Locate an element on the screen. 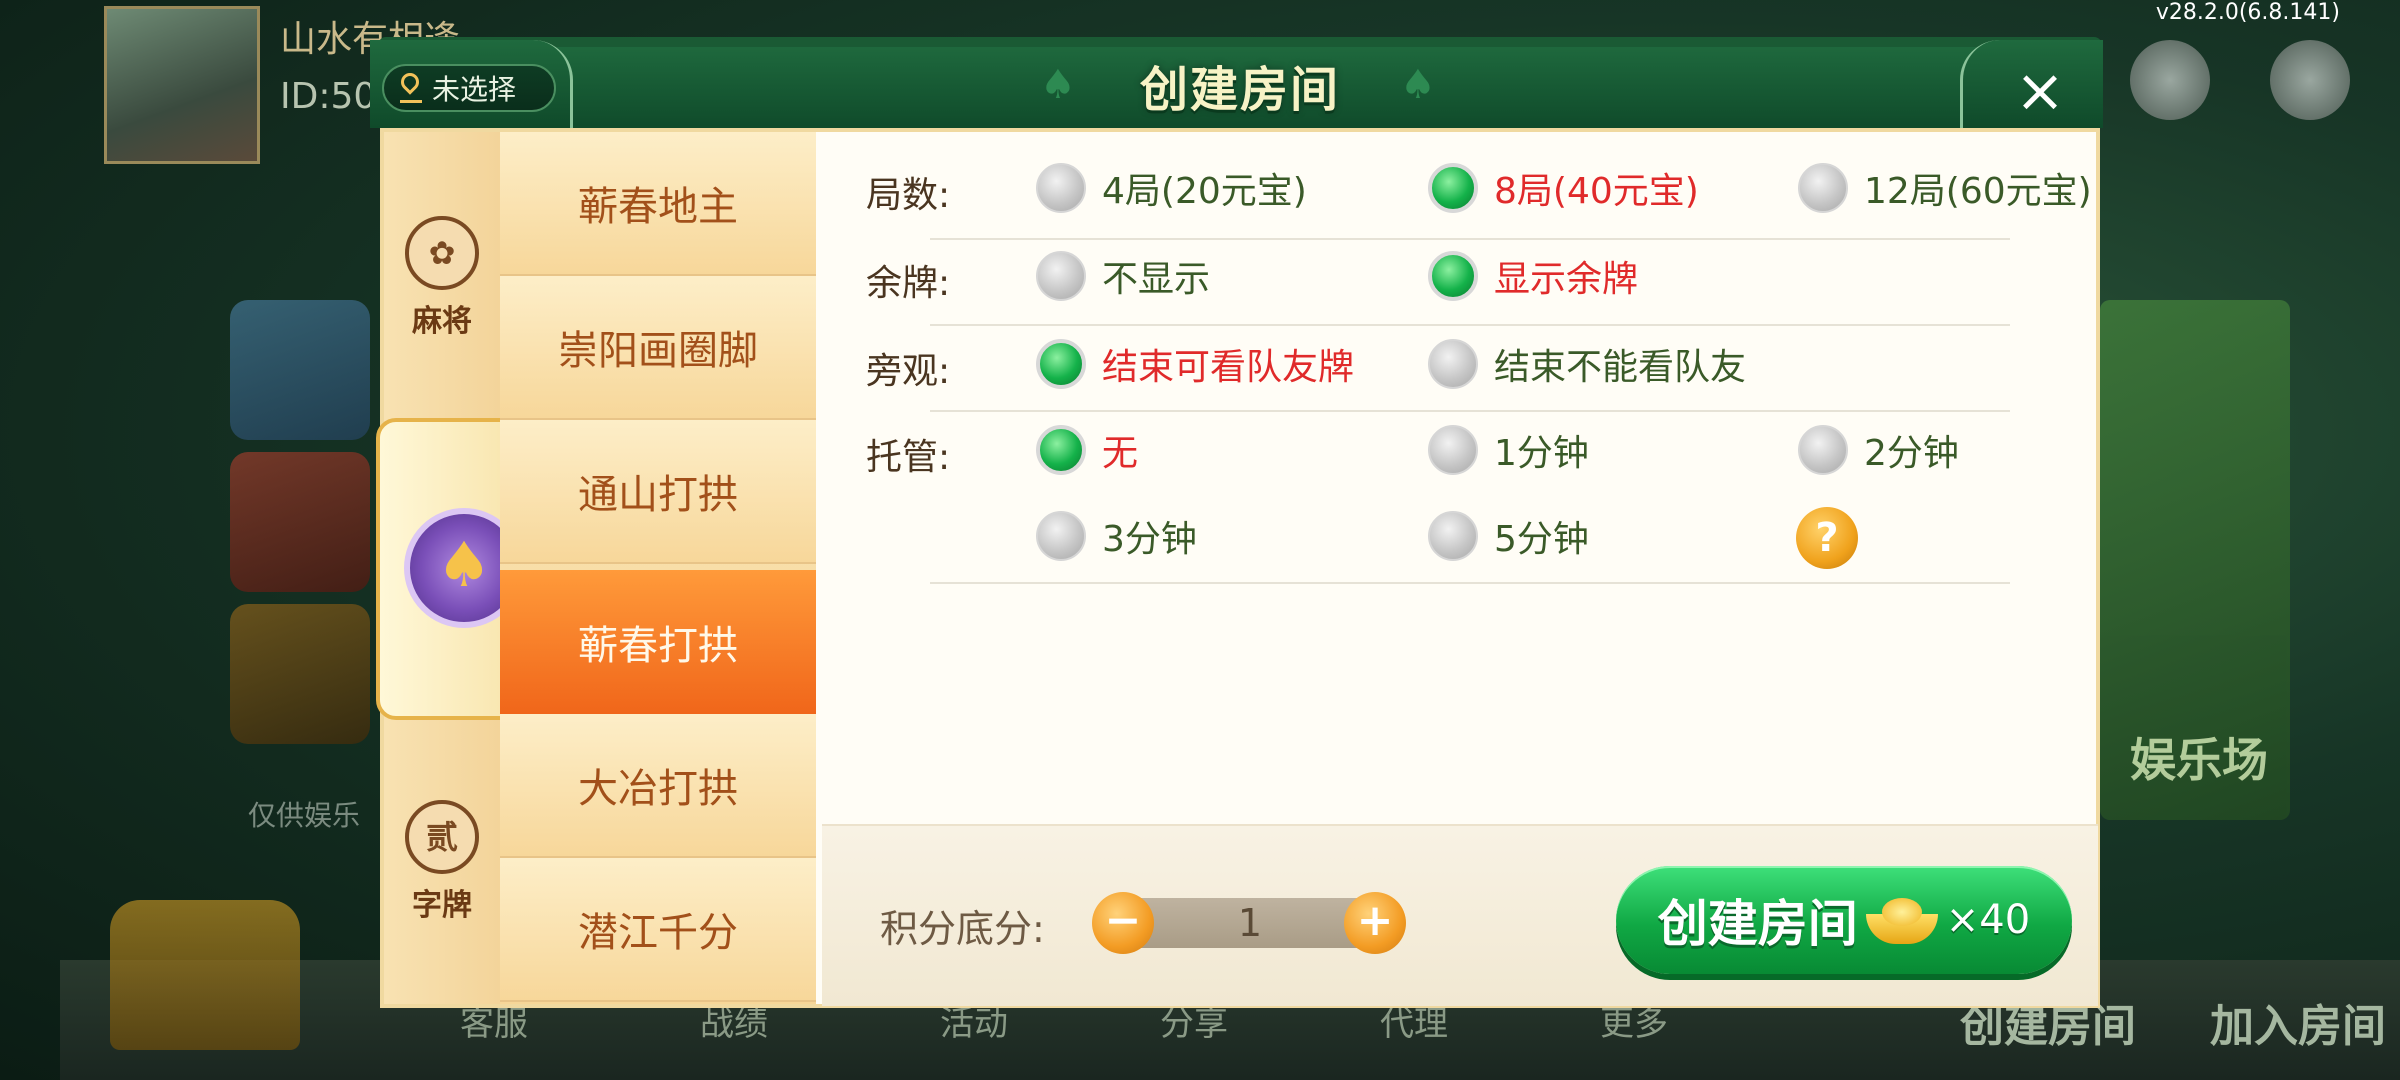 This screenshot has width=2400, height=1080. base-score-value: 1 is located at coordinates (1250, 923).